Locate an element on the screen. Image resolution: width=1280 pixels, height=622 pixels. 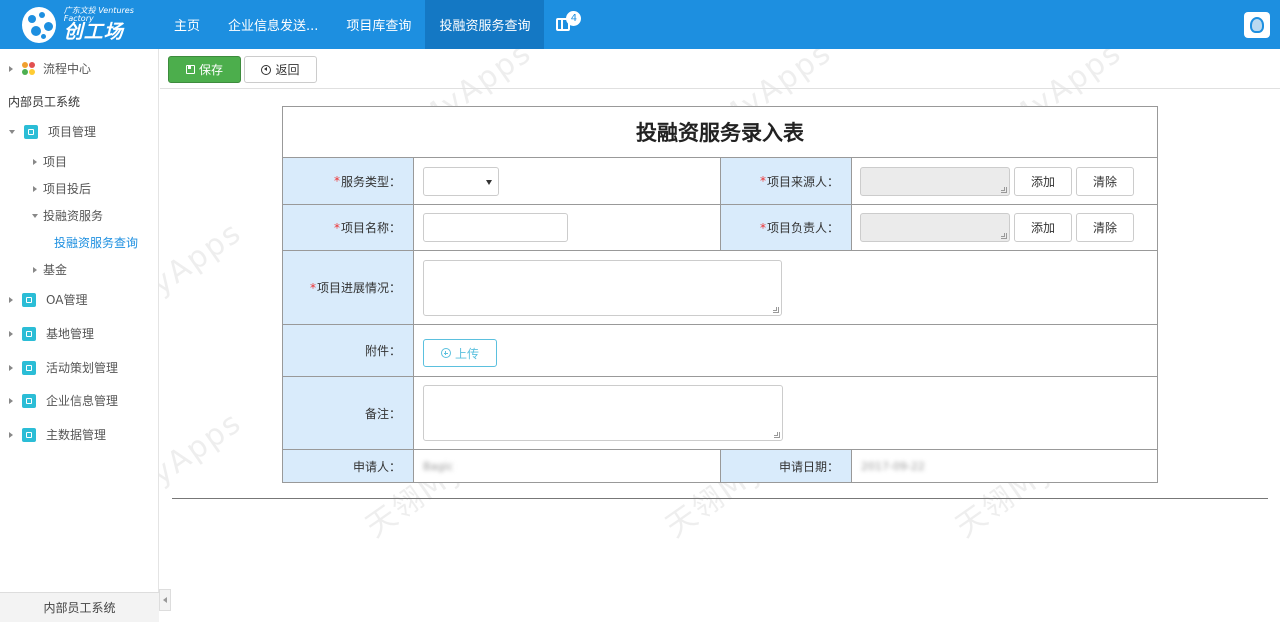
upload-button: 上传 is located at coordinates (460, 353).